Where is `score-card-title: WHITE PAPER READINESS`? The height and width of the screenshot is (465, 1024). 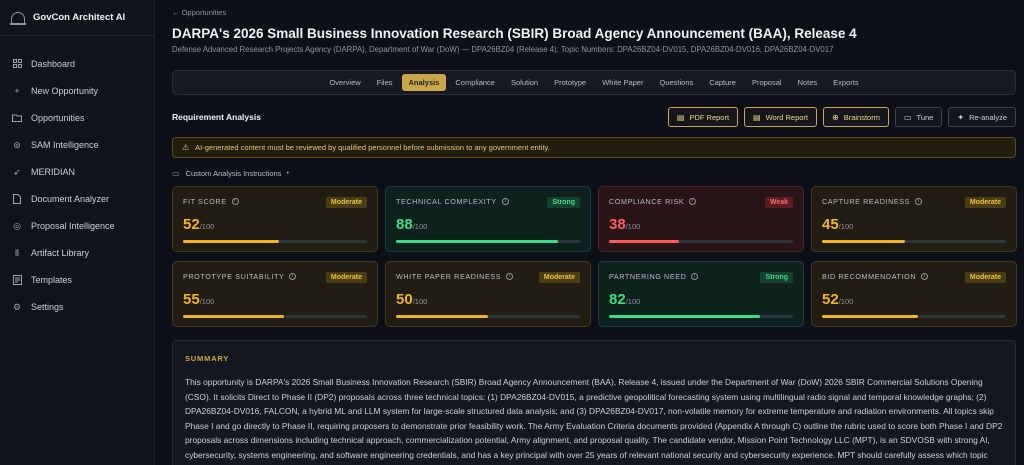 score-card-title: WHITE PAPER READINESS is located at coordinates (449, 276).